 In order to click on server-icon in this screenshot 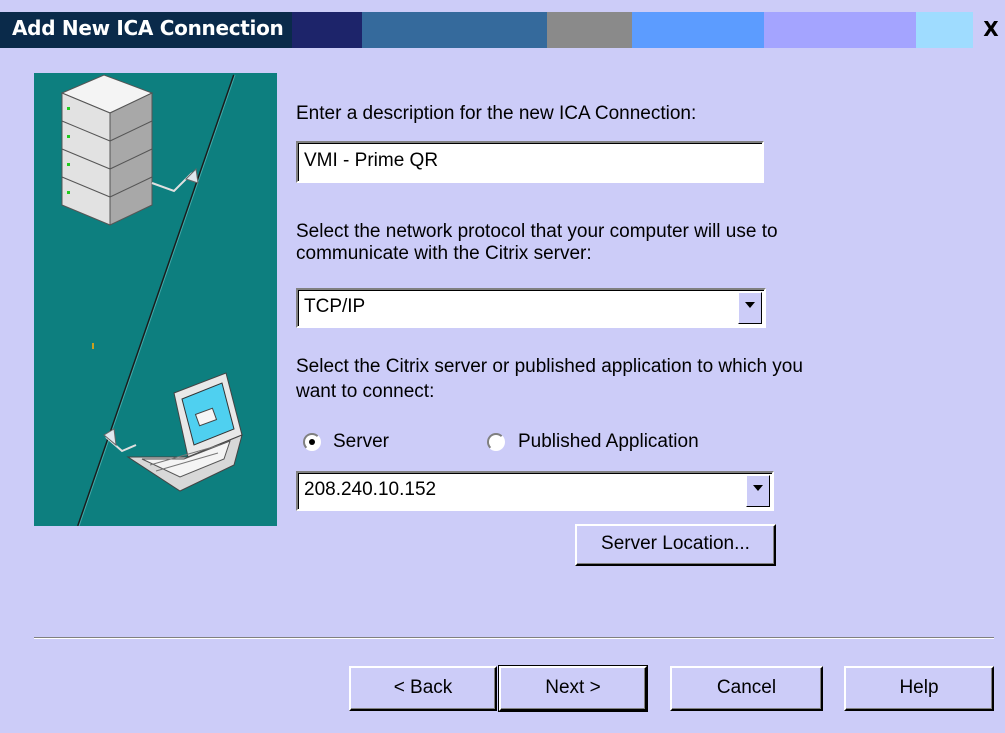, I will do `click(129, 150)`.